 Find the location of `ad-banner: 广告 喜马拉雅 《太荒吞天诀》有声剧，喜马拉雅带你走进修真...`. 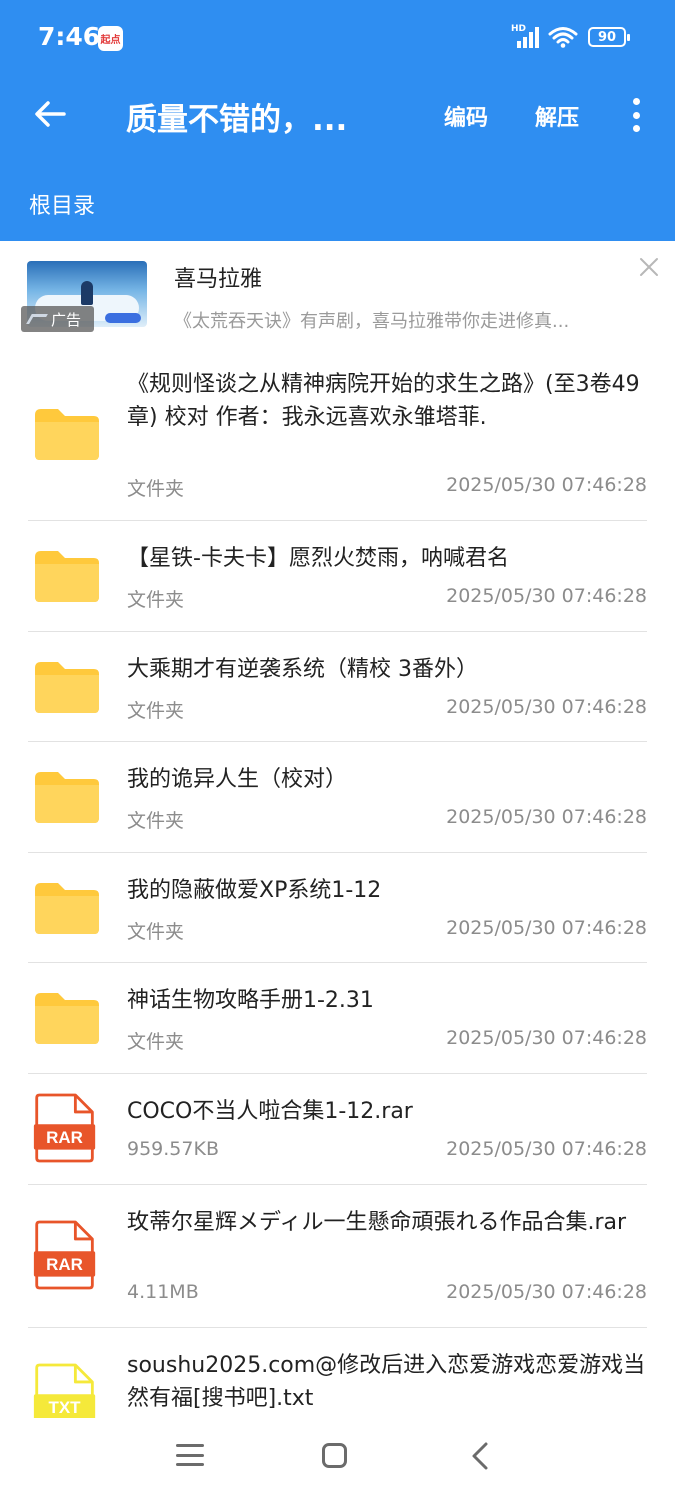

ad-banner: 广告 喜马拉雅 《太荒吞天诀》有声剧，喜马拉雅带你走进修真... is located at coordinates (337, 291).